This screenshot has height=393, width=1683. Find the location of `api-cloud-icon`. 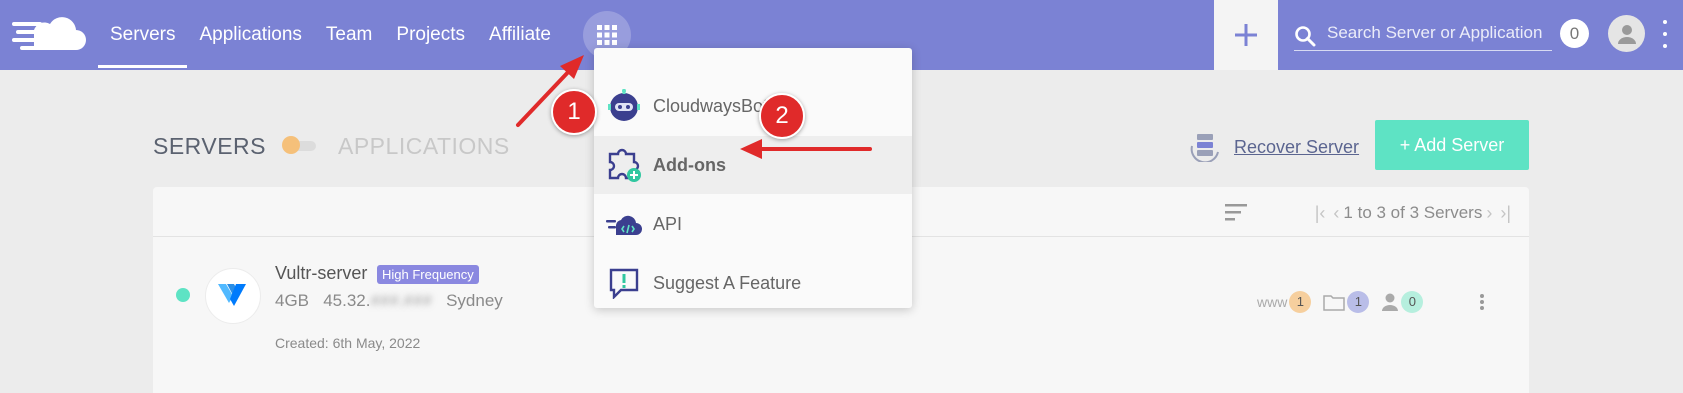

api-cloud-icon is located at coordinates (624, 224).